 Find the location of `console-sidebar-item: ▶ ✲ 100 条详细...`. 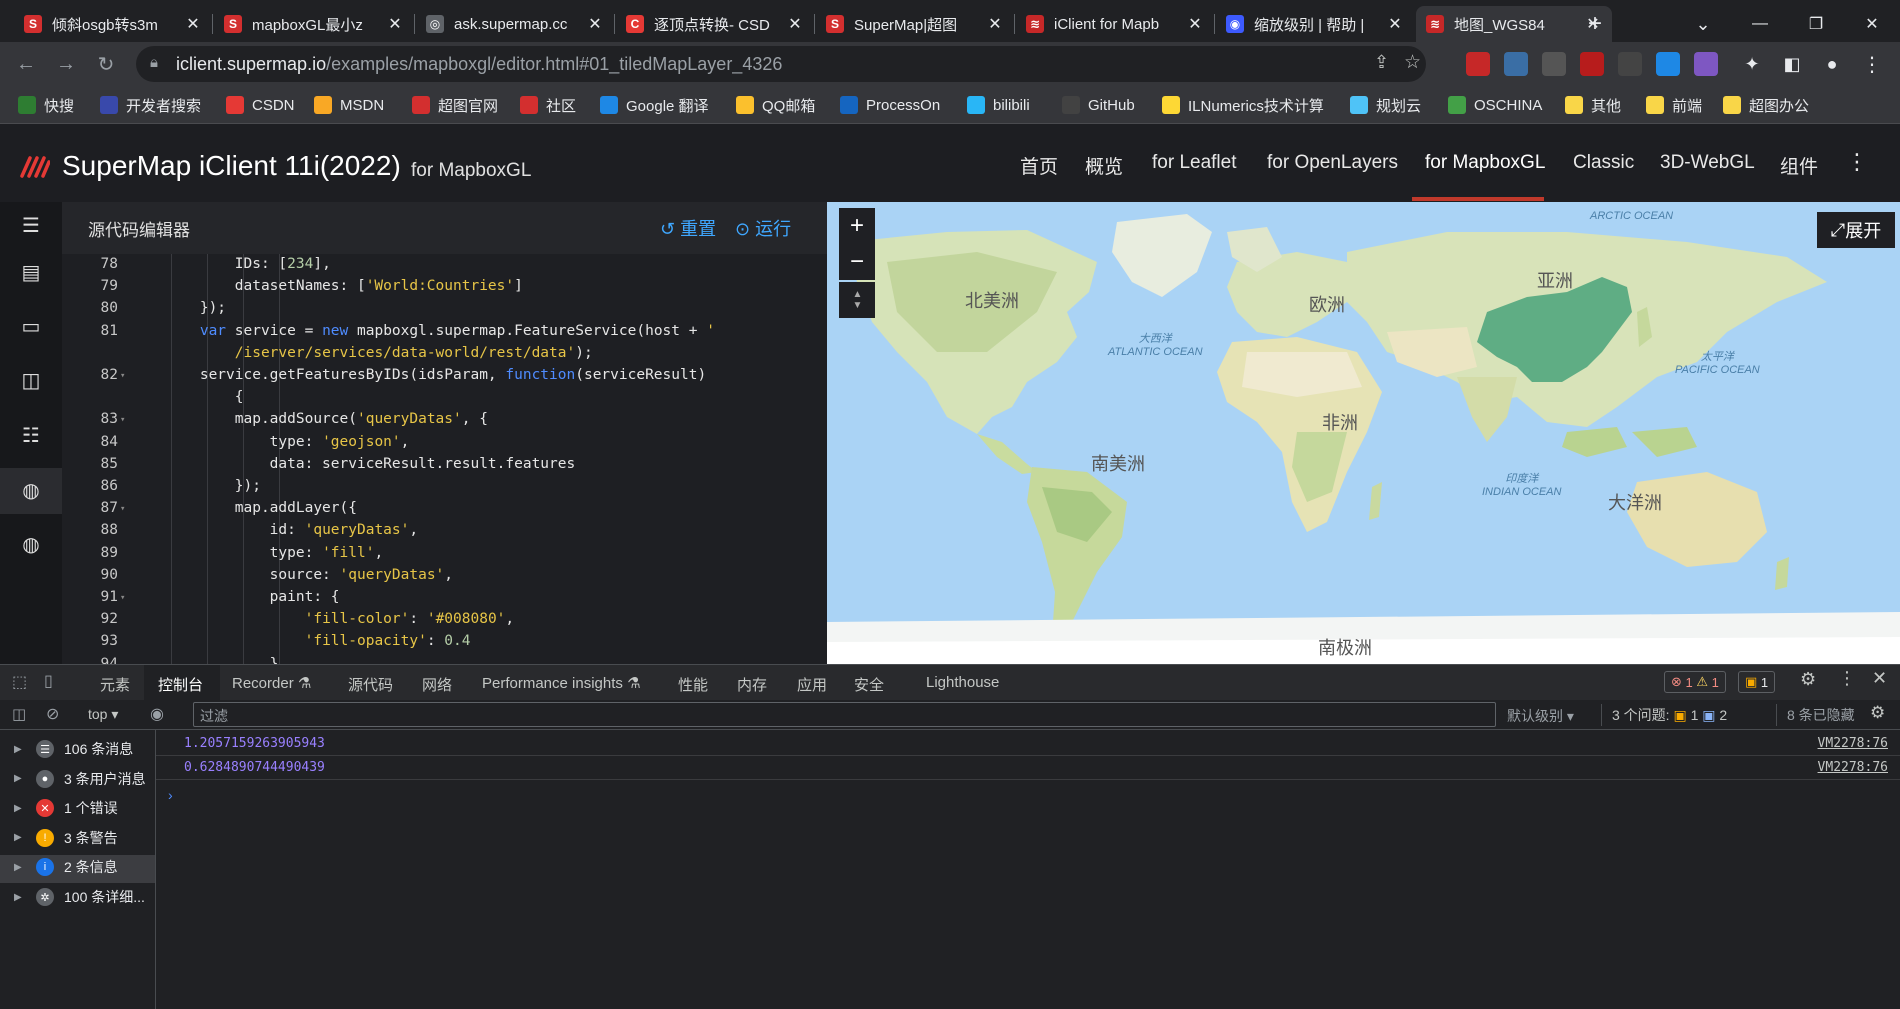

console-sidebar-item: ▶ ✲ 100 条详细... is located at coordinates (79, 897).